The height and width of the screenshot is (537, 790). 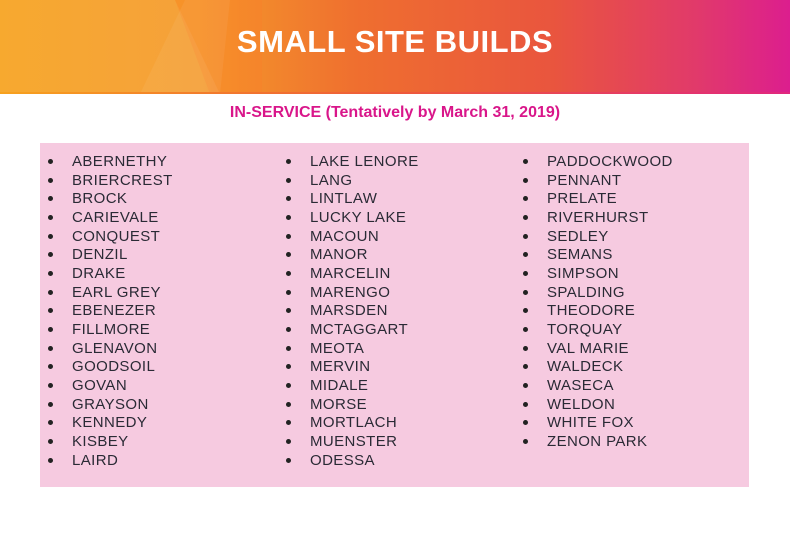 What do you see at coordinates (580, 386) in the screenshot?
I see `location-name: WASECA` at bounding box center [580, 386].